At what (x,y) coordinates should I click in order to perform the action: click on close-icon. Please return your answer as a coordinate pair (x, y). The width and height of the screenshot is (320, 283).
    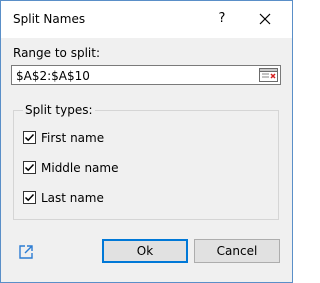
    Looking at the image, I should click on (265, 19).